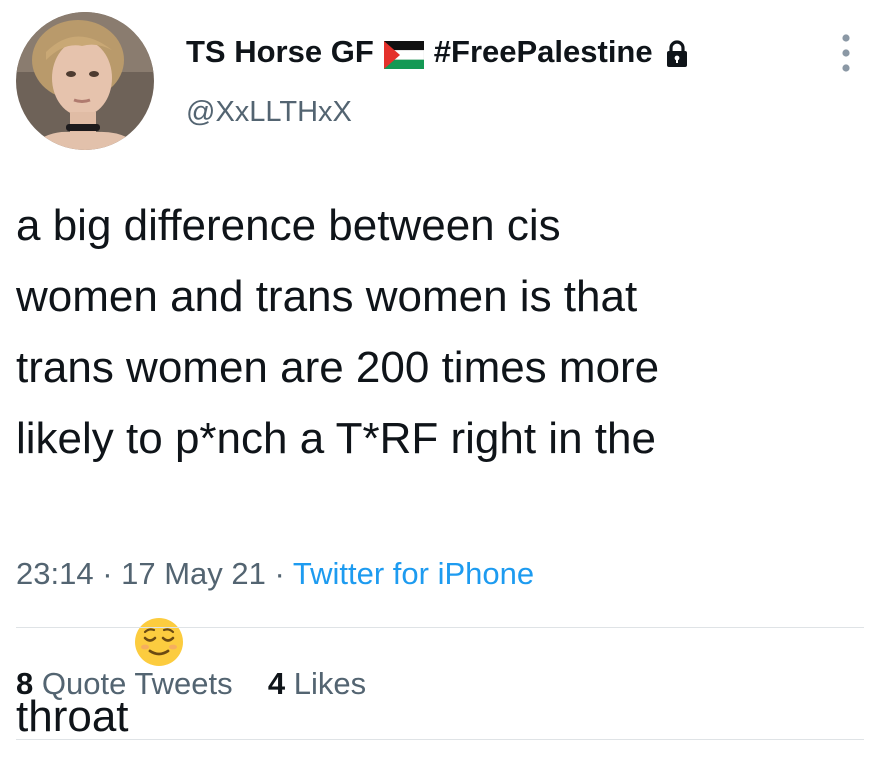 The image size is (878, 764). I want to click on tweet-metadata: 23:14 · 17 May 21 · Twitter for iPhone, so click(275, 574).